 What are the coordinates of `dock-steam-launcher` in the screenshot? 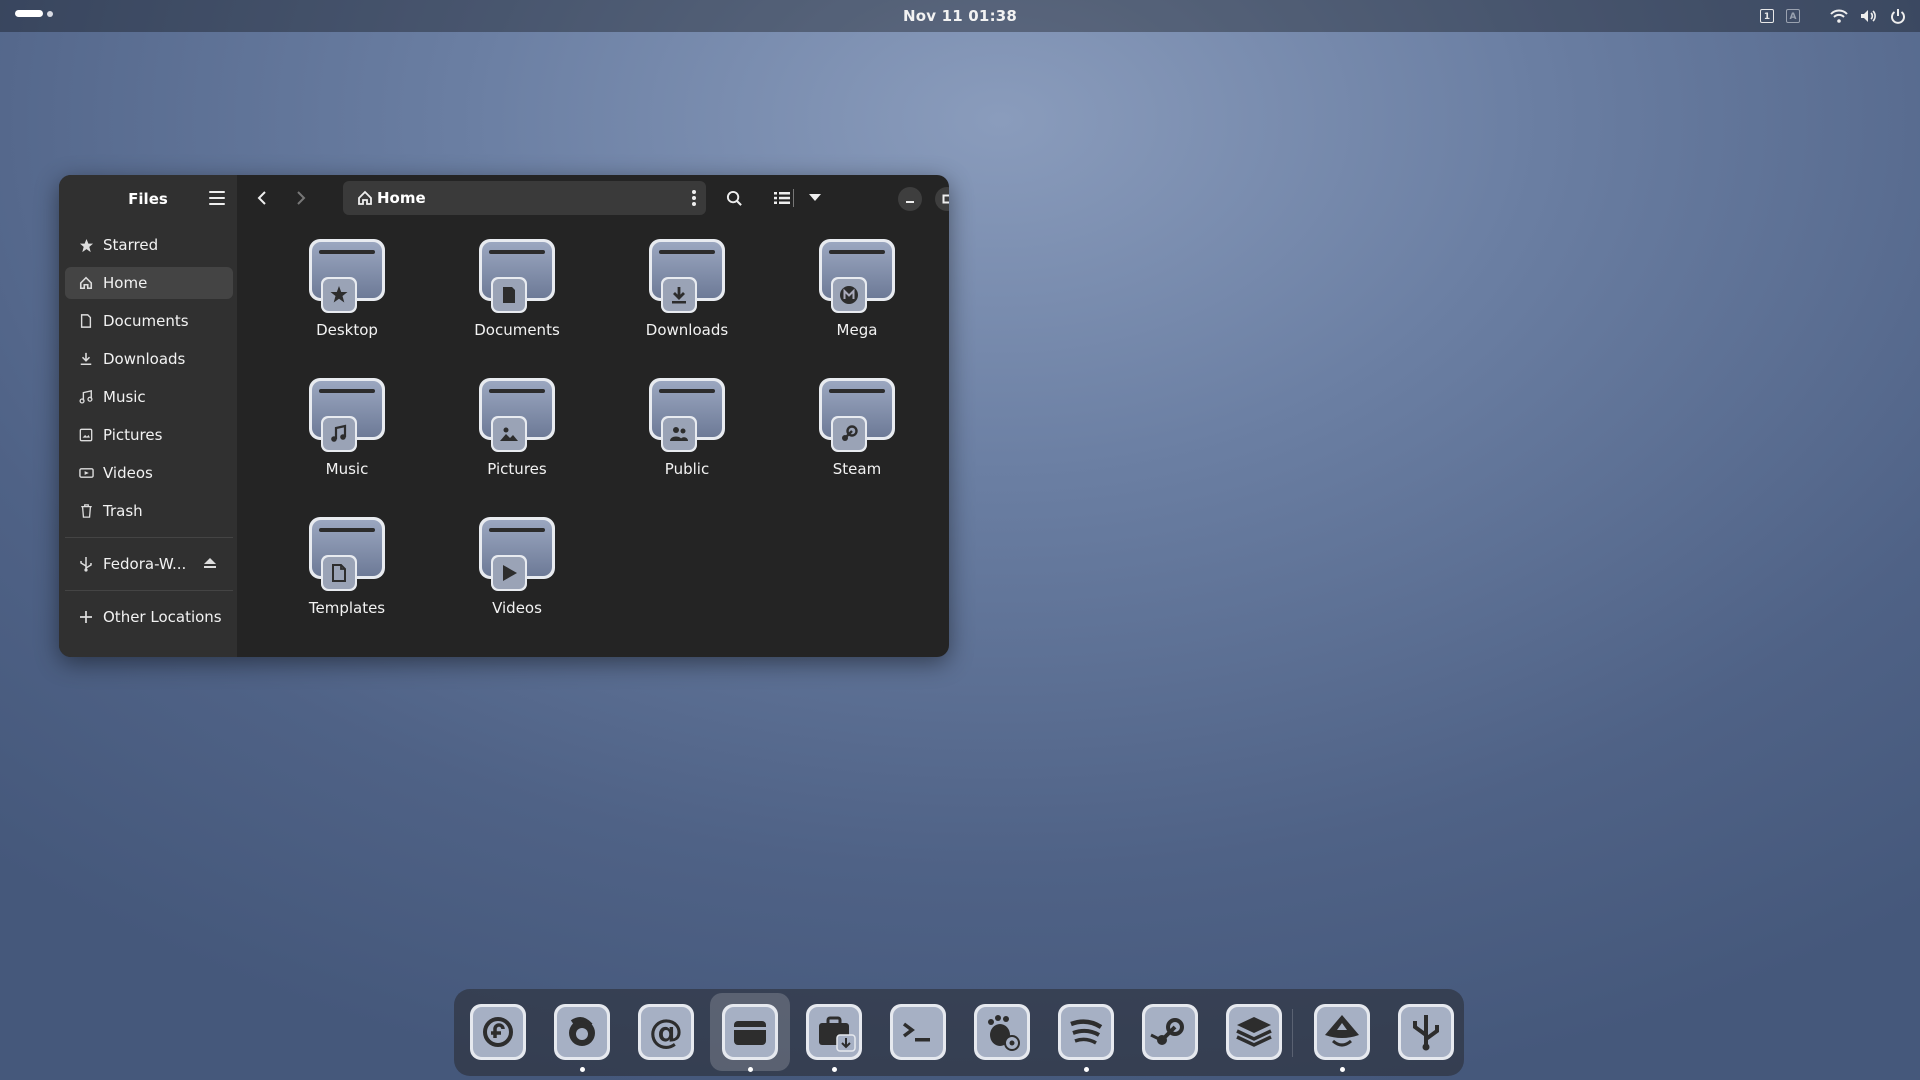 It's located at (1170, 1032).